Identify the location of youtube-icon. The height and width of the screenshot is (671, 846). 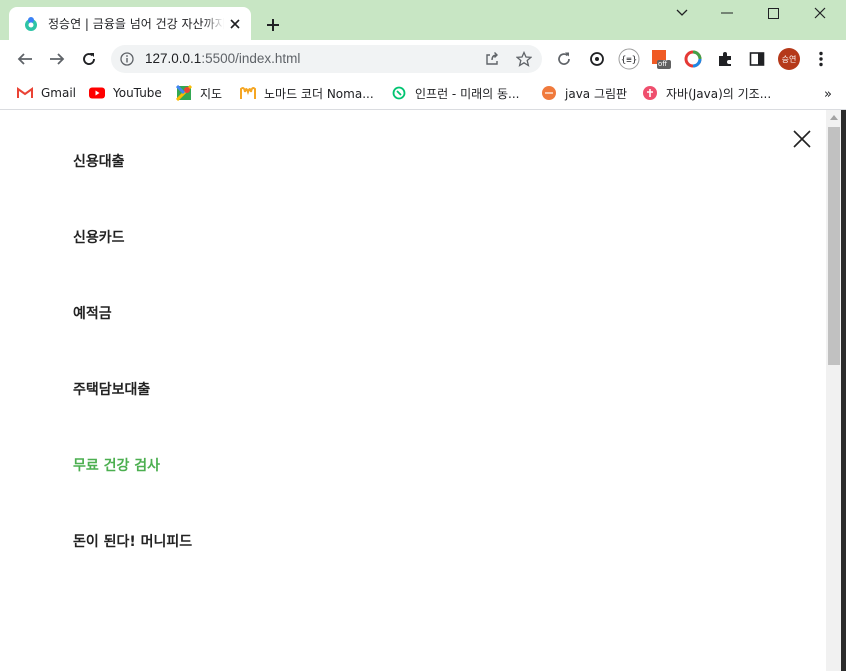
(97, 93).